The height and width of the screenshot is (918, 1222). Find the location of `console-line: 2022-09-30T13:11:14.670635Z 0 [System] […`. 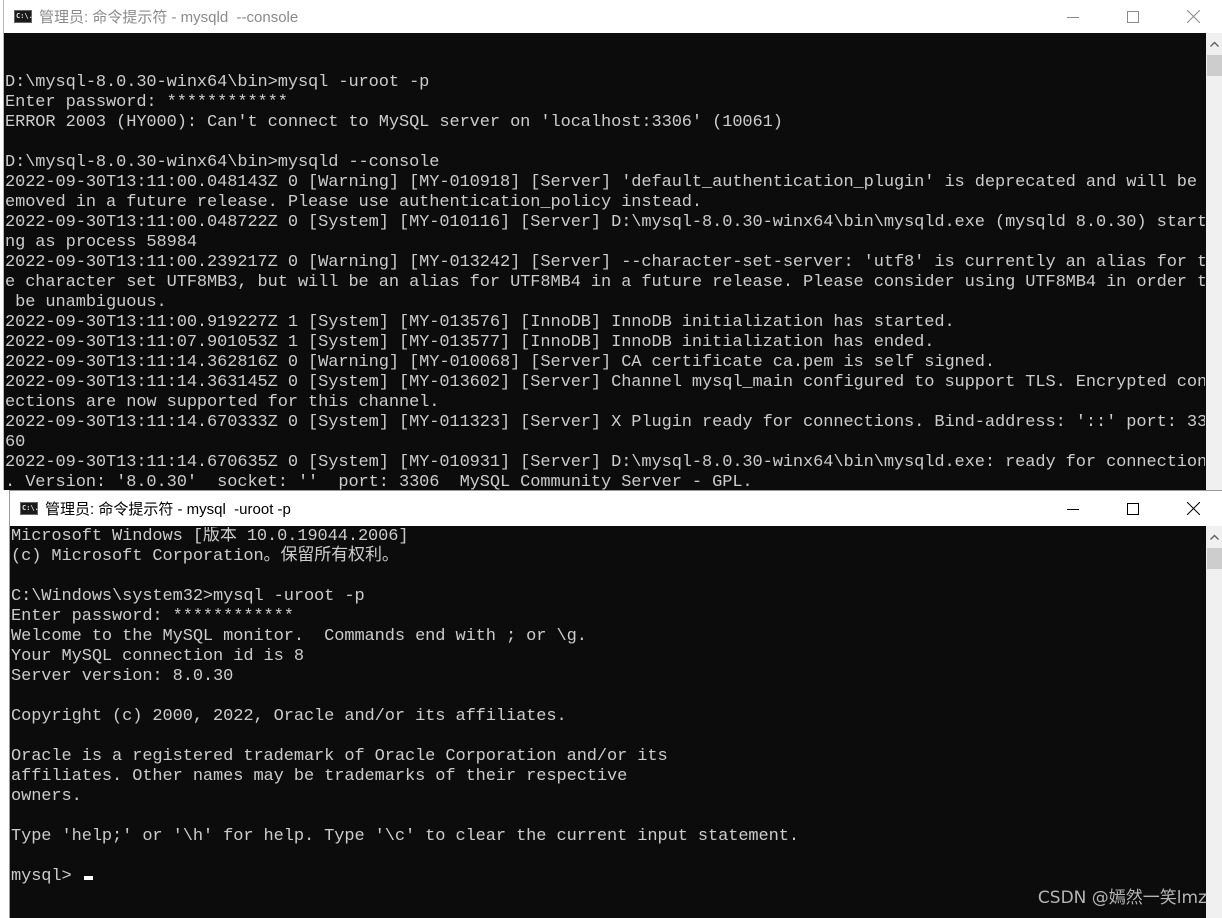

console-line: 2022-09-30T13:11:14.670635Z 0 [System] [… is located at coordinates (605, 462).